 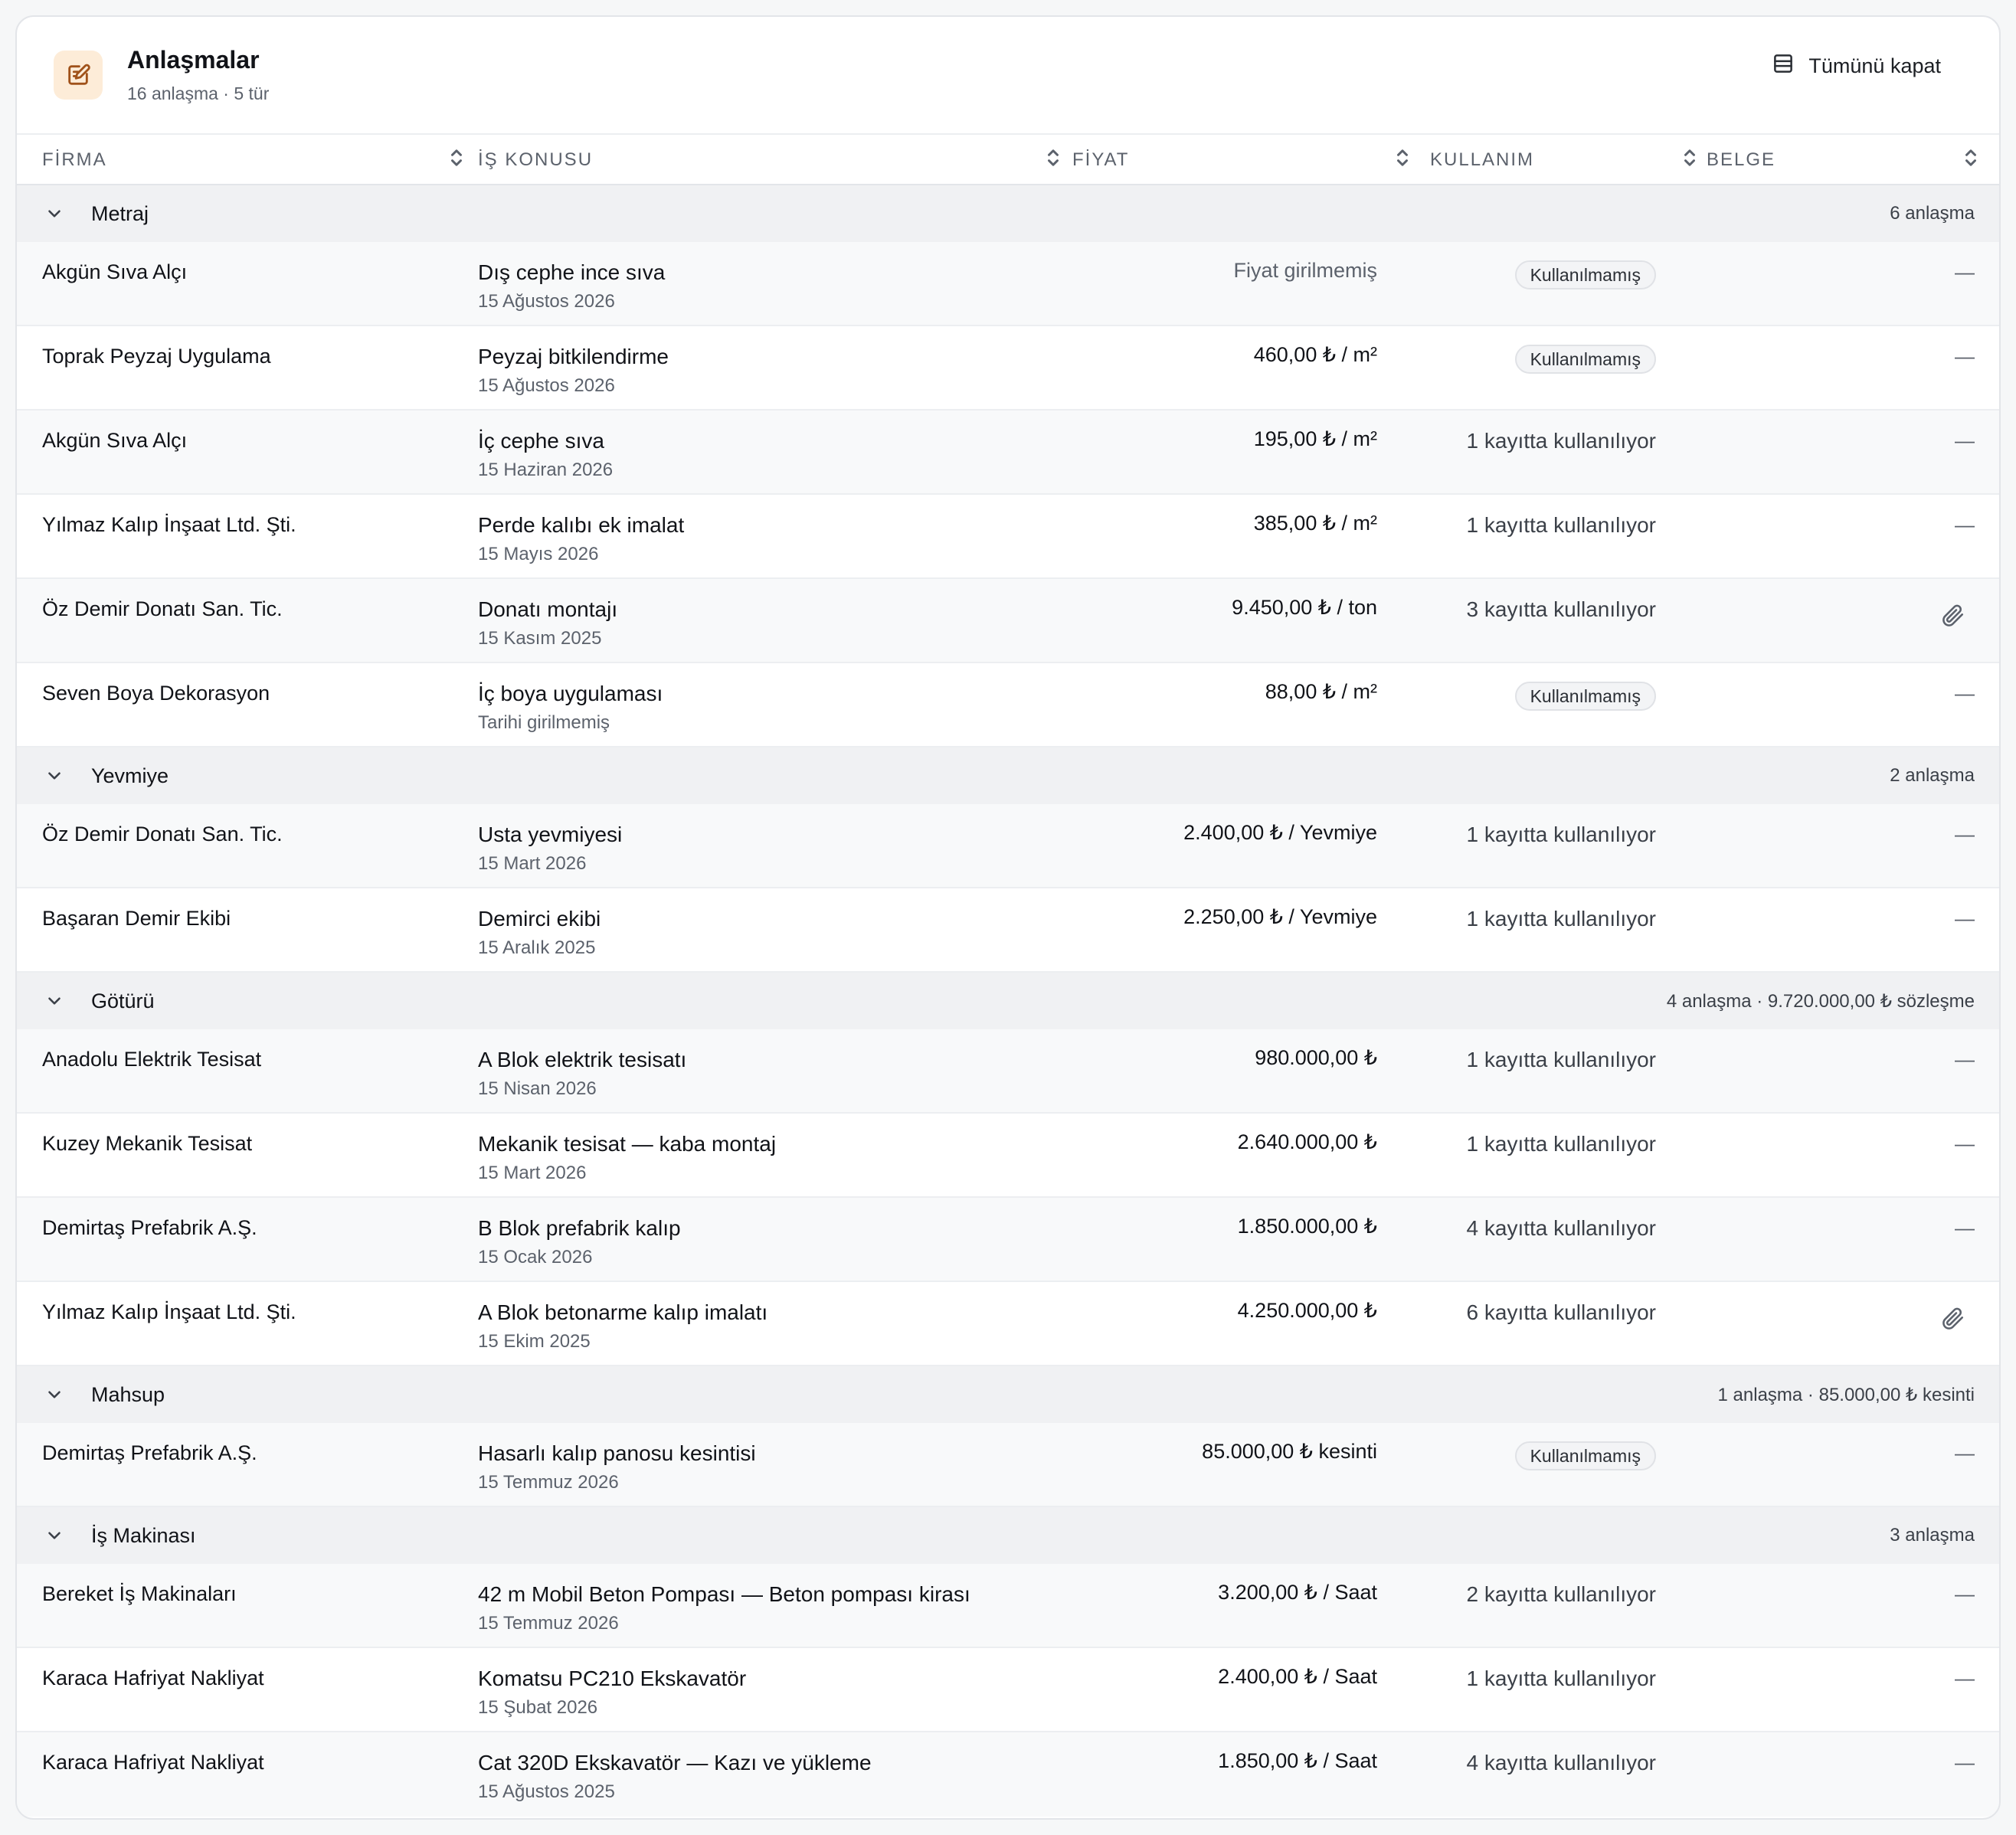 I want to click on firm-name: Karaca Hafriyat Nakliyat, so click(x=153, y=1763).